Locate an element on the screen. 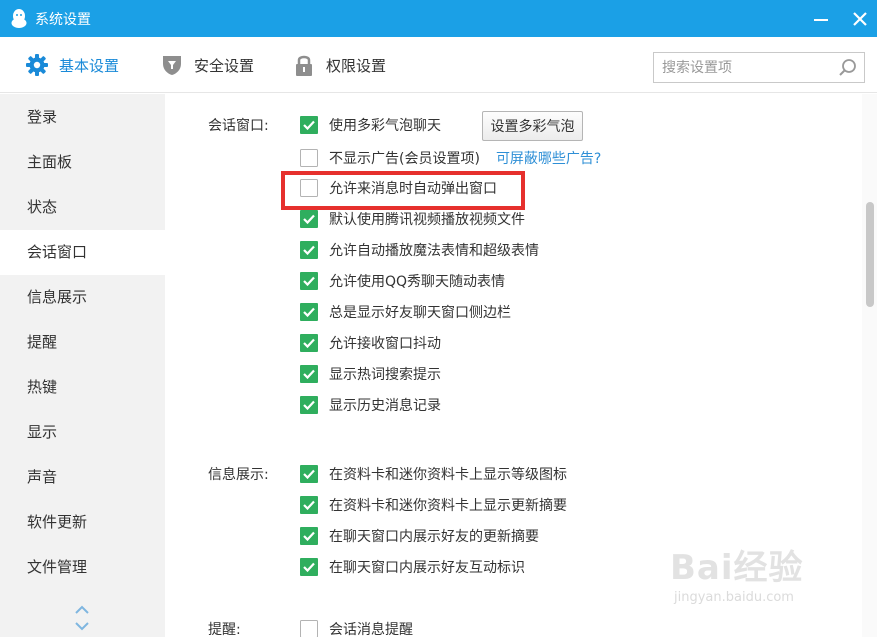 This screenshot has height=637, width=877. option-level-icon: 在资料卡和迷你资料卡上显示等级图标 is located at coordinates (433, 474).